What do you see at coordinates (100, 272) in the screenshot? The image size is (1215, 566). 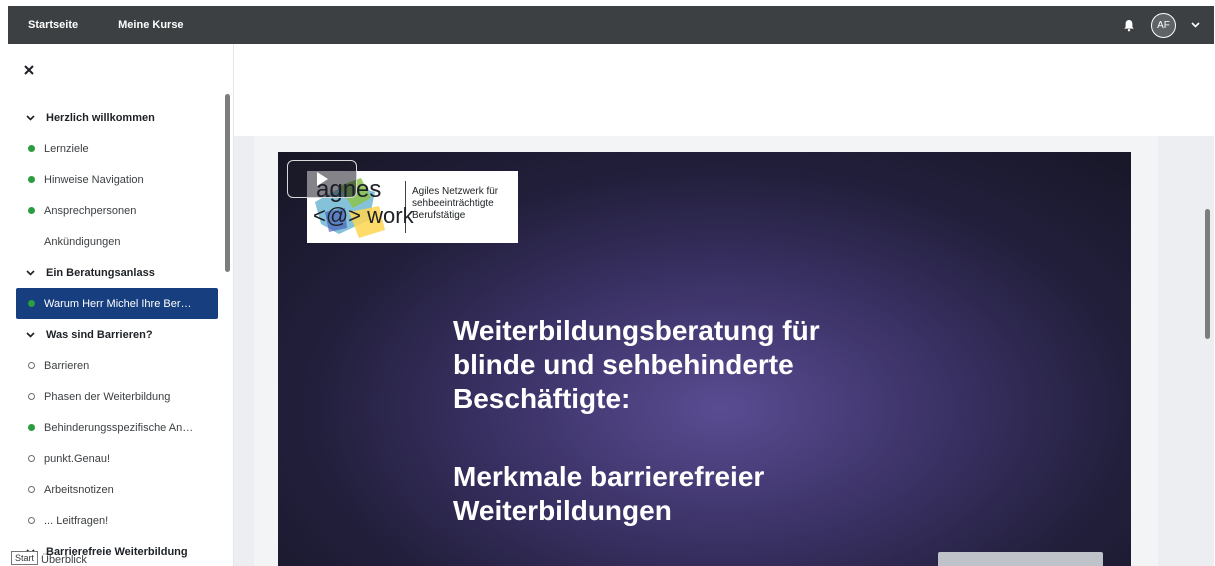 I see `list-item-label: Ein Beratungsanlass` at bounding box center [100, 272].